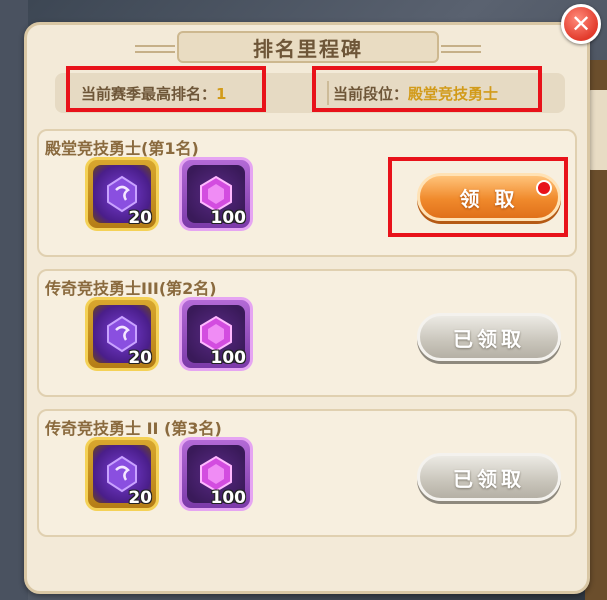 The image size is (607, 600). I want to click on best-rank-label: 当前赛季最高排名：, so click(149, 94).